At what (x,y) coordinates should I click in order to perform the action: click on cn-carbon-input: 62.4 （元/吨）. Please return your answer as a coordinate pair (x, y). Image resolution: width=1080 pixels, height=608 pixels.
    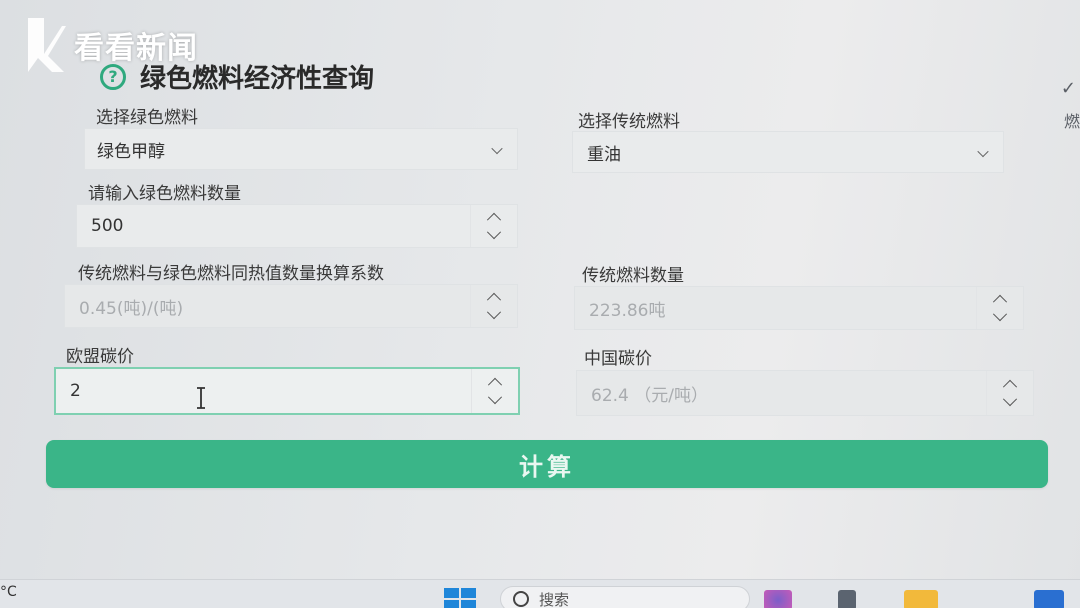
    Looking at the image, I should click on (805, 393).